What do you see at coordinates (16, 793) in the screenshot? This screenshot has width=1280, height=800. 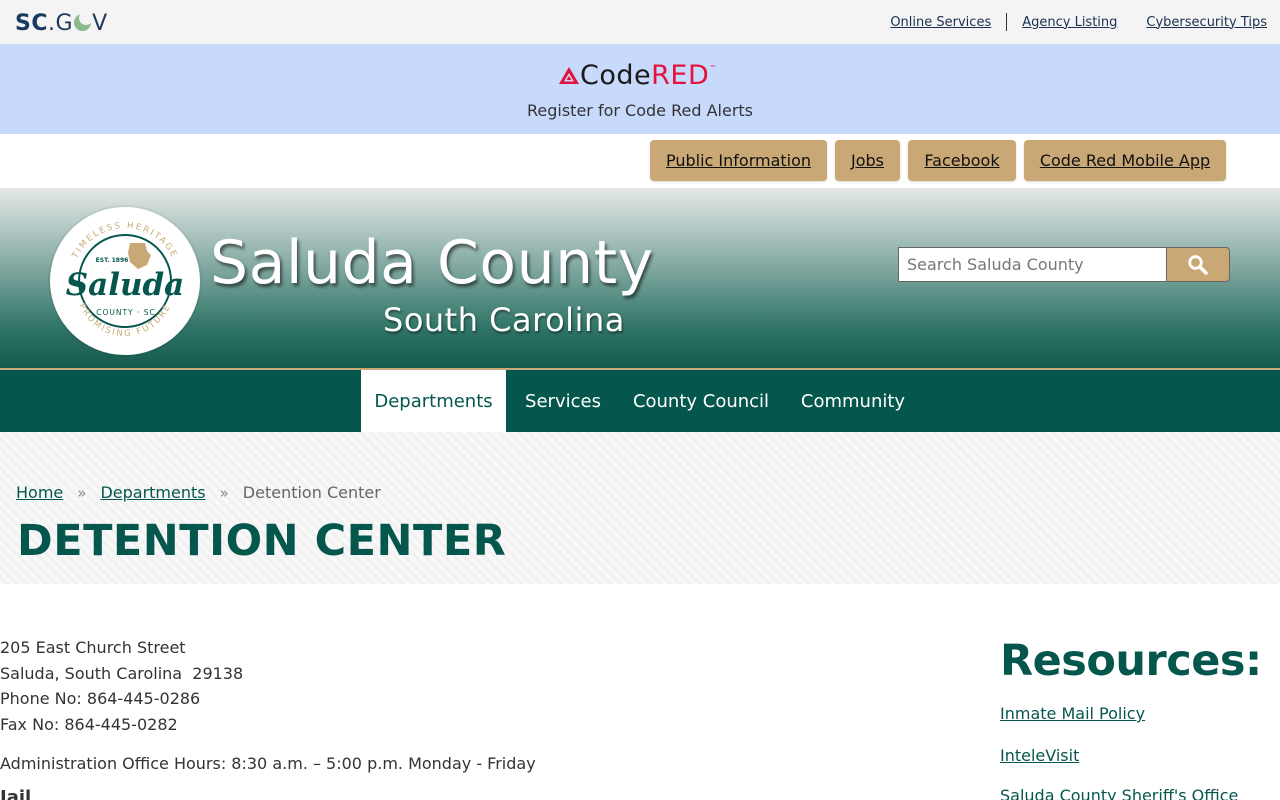 I see `jail-administrator-heading: Jail Administrator` at bounding box center [16, 793].